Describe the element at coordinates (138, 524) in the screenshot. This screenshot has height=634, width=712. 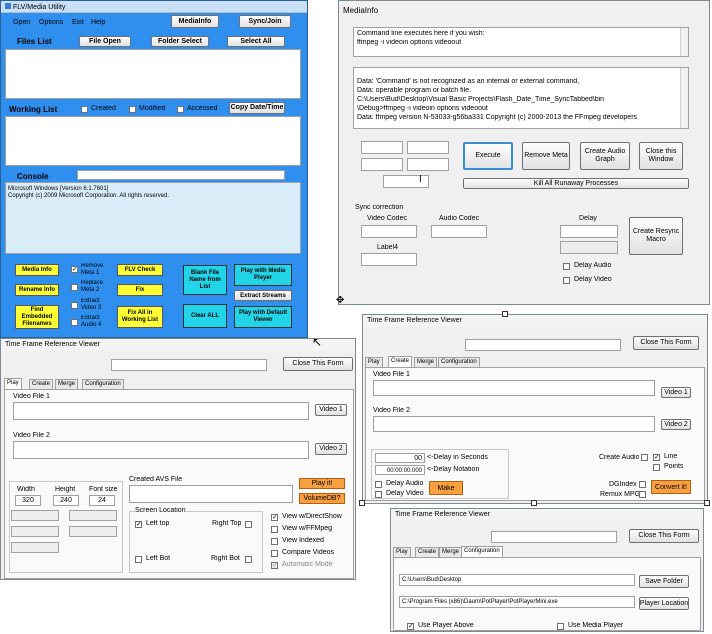
I see `left-top-checkbox: ✓` at that location.